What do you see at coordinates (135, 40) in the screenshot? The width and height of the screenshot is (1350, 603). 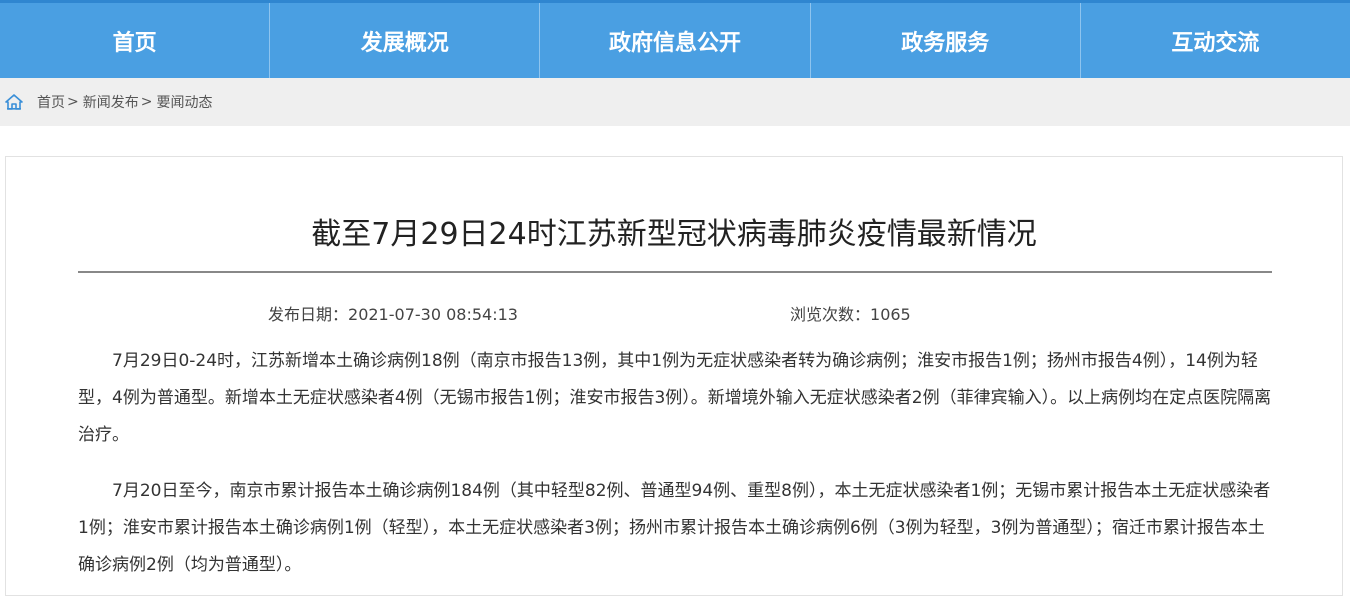 I see `nav-item-home: 首页` at bounding box center [135, 40].